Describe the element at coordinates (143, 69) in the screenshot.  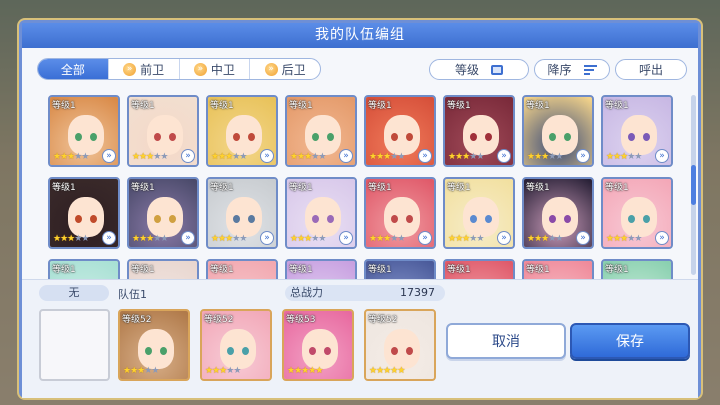
I see `tab-1: » 前卫` at that location.